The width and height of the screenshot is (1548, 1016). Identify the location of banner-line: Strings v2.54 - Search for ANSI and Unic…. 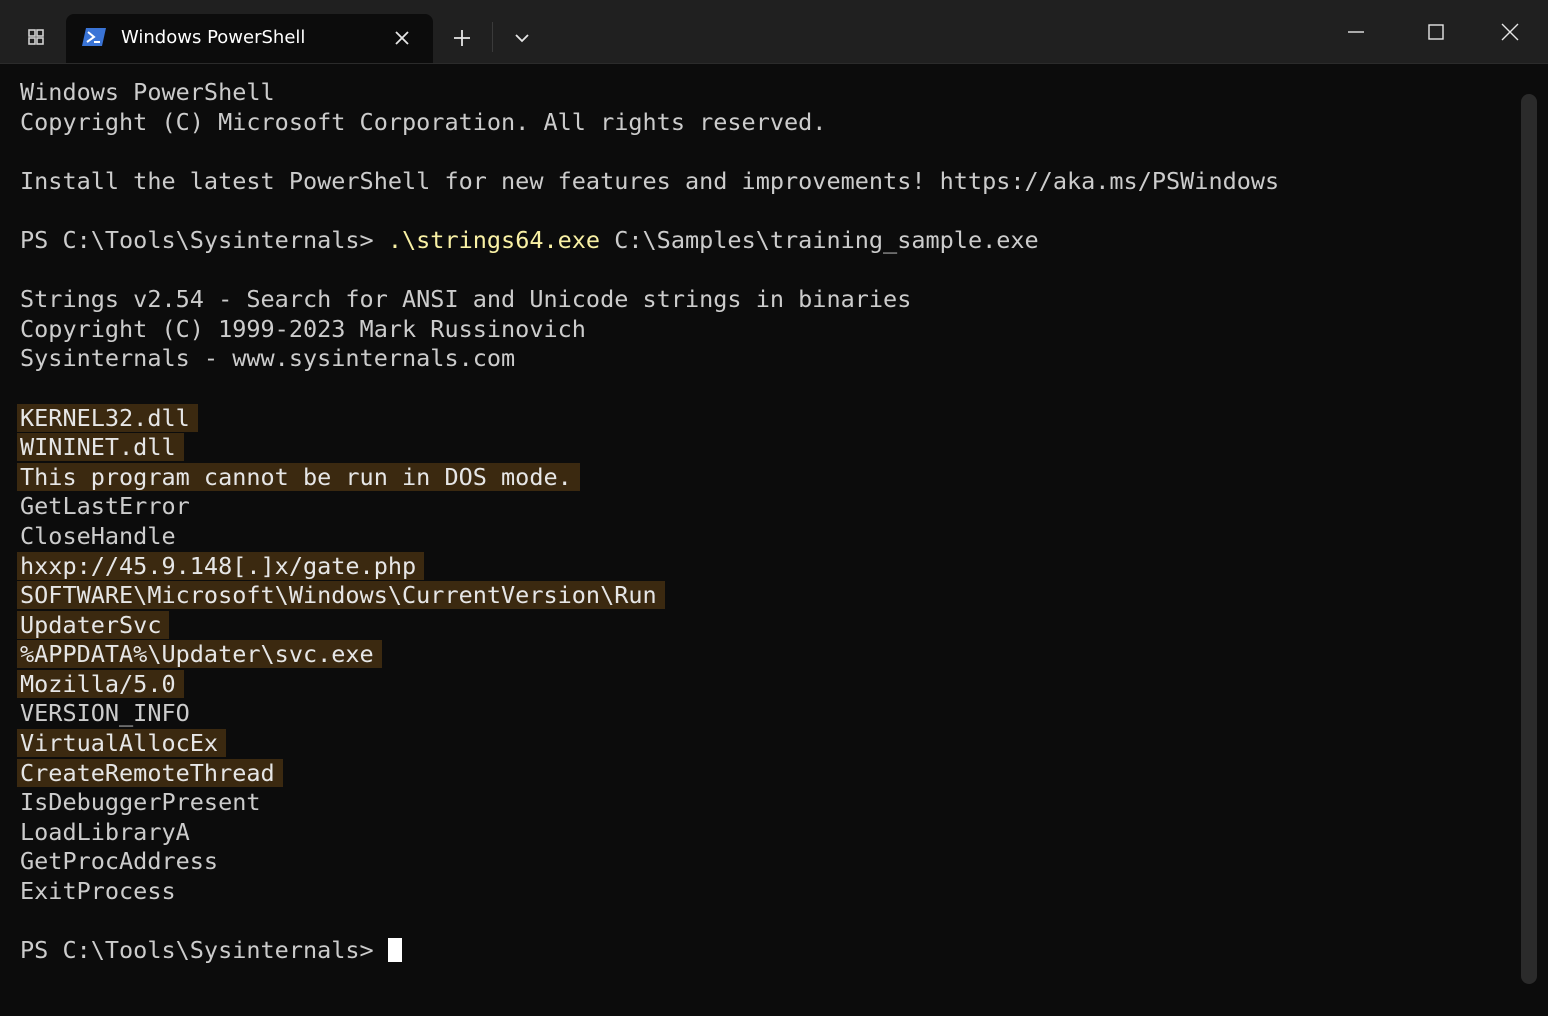
(466, 299).